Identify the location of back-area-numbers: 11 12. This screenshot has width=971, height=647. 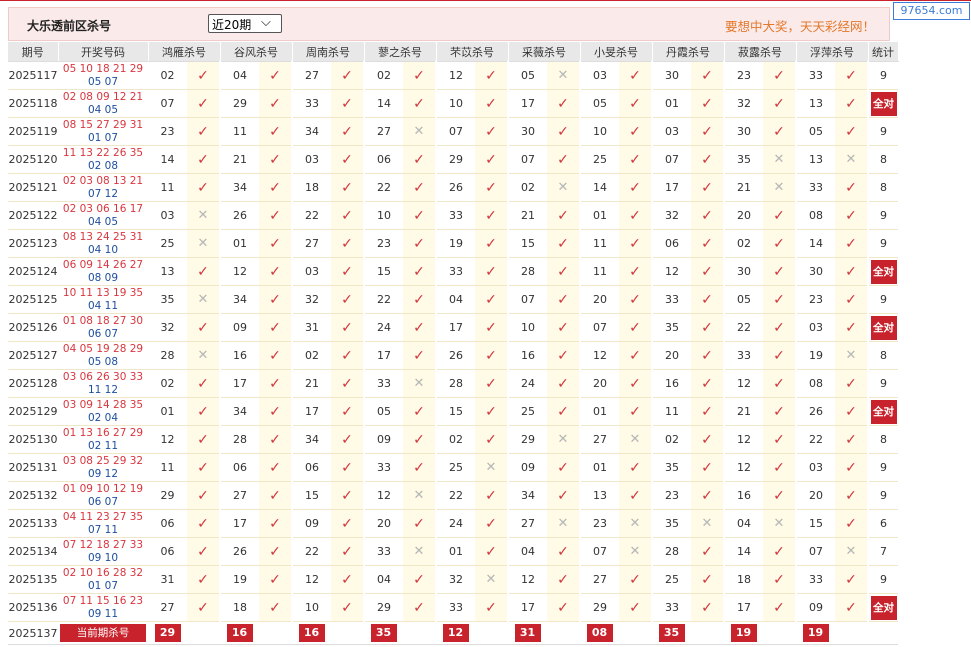
(103, 389).